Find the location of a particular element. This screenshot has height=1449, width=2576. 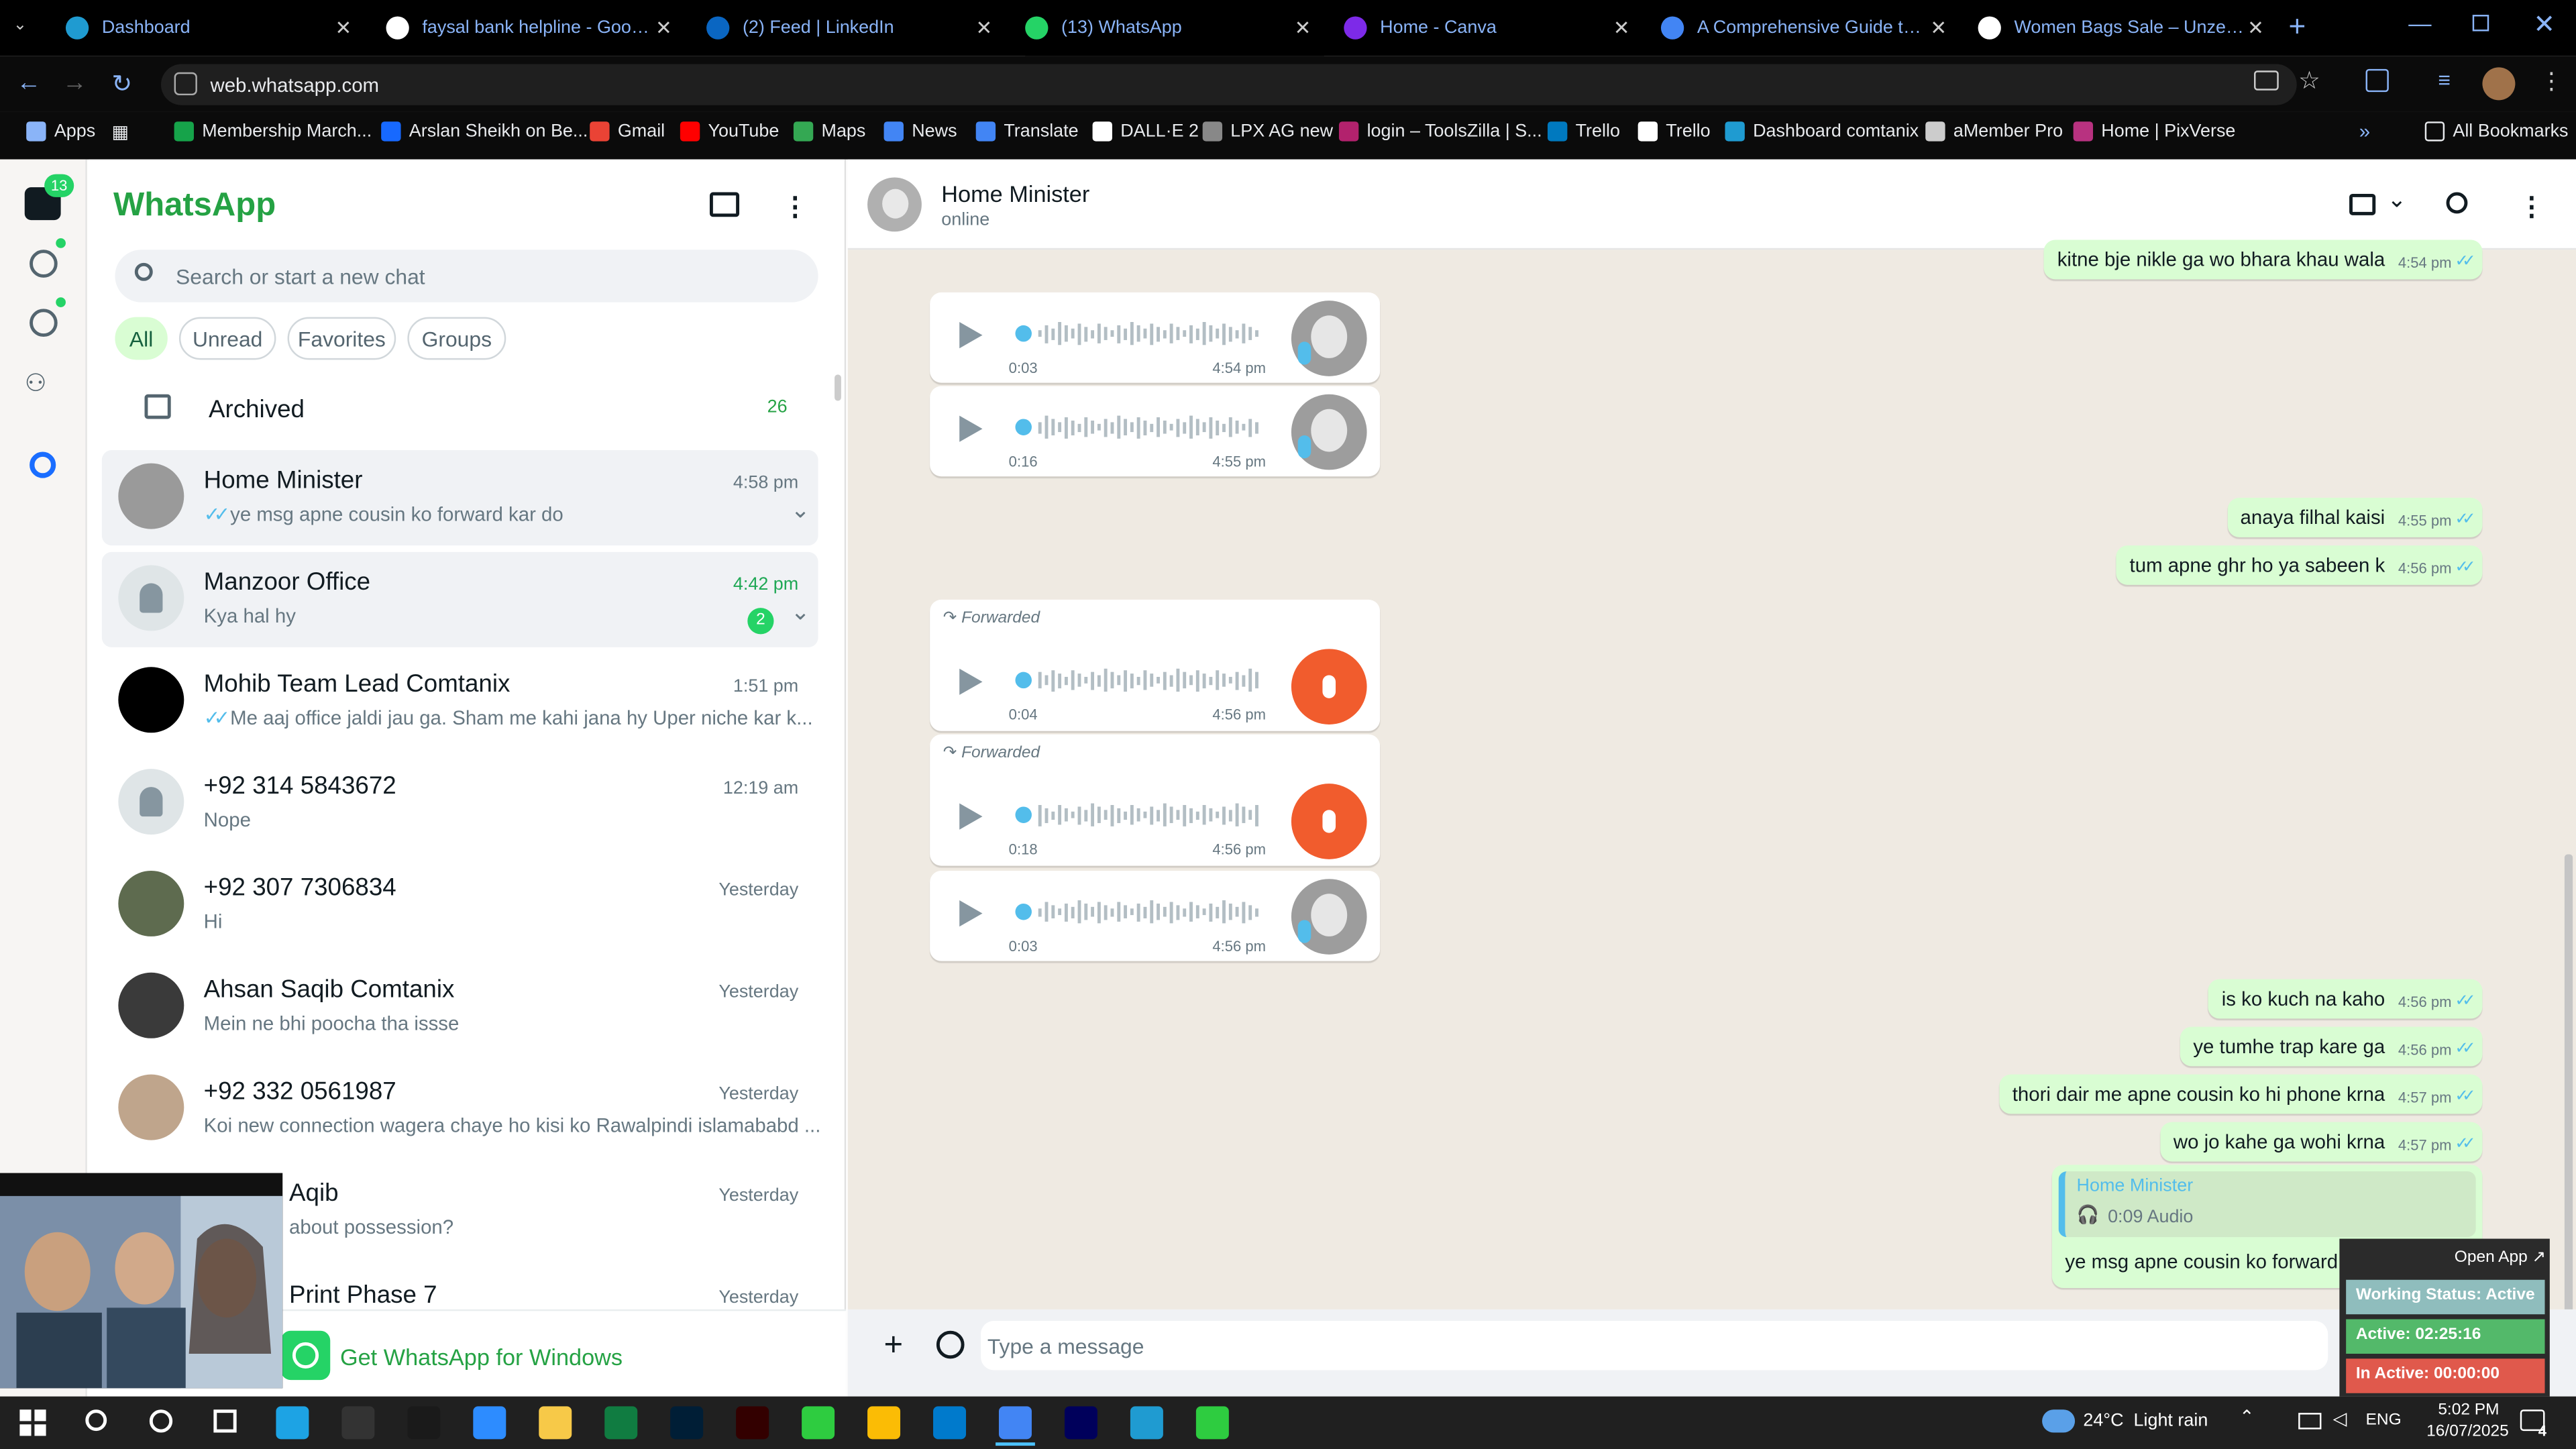

tracker-open-app-button: Open App ↗ is located at coordinates (2500, 1257).